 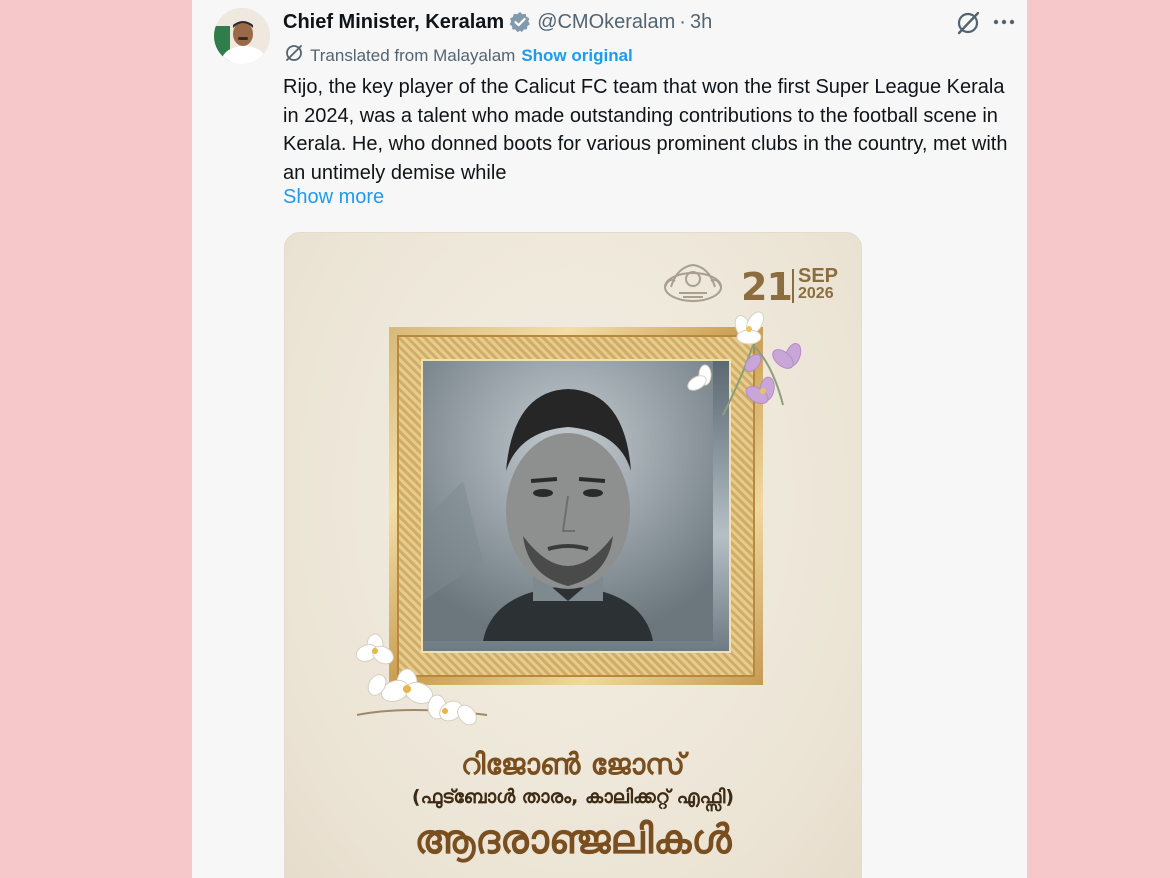 What do you see at coordinates (242, 36) in the screenshot?
I see `author-avatar` at bounding box center [242, 36].